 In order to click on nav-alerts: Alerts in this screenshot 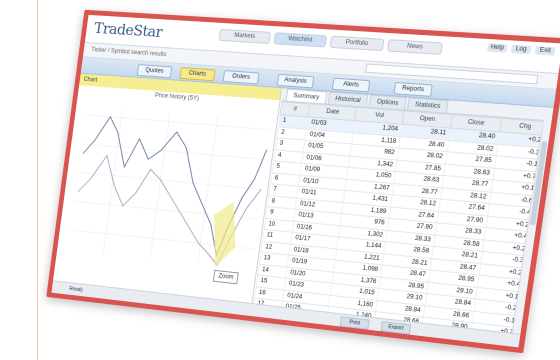, I will do `click(351, 85)`.